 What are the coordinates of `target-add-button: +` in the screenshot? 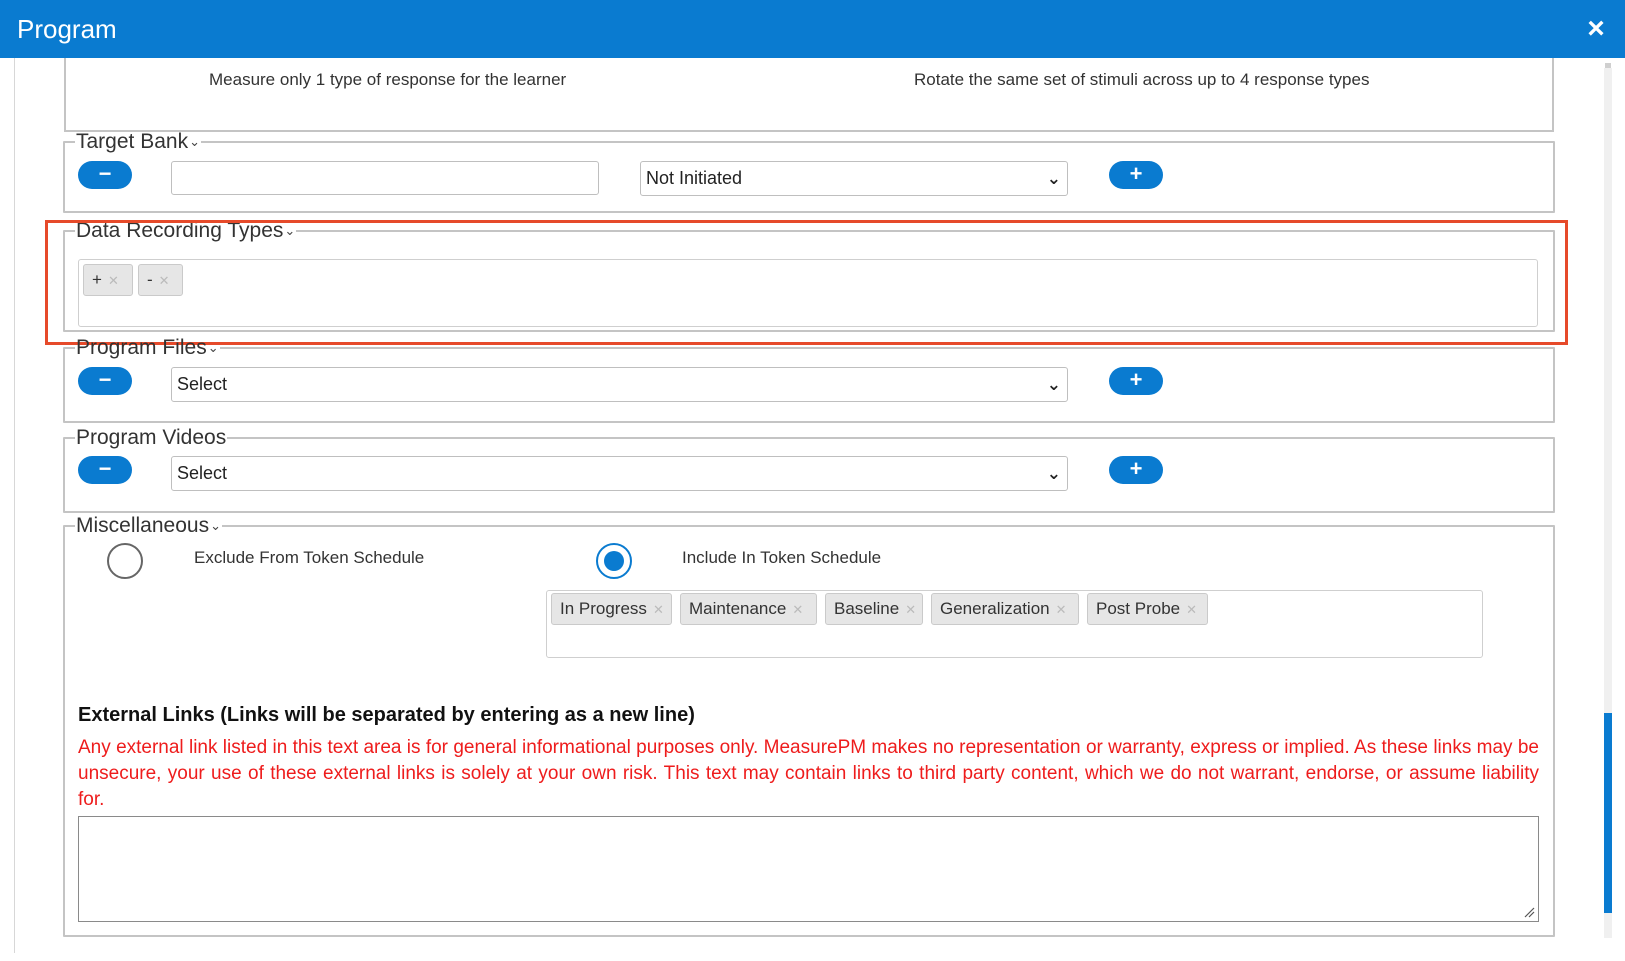 It's located at (1136, 175).